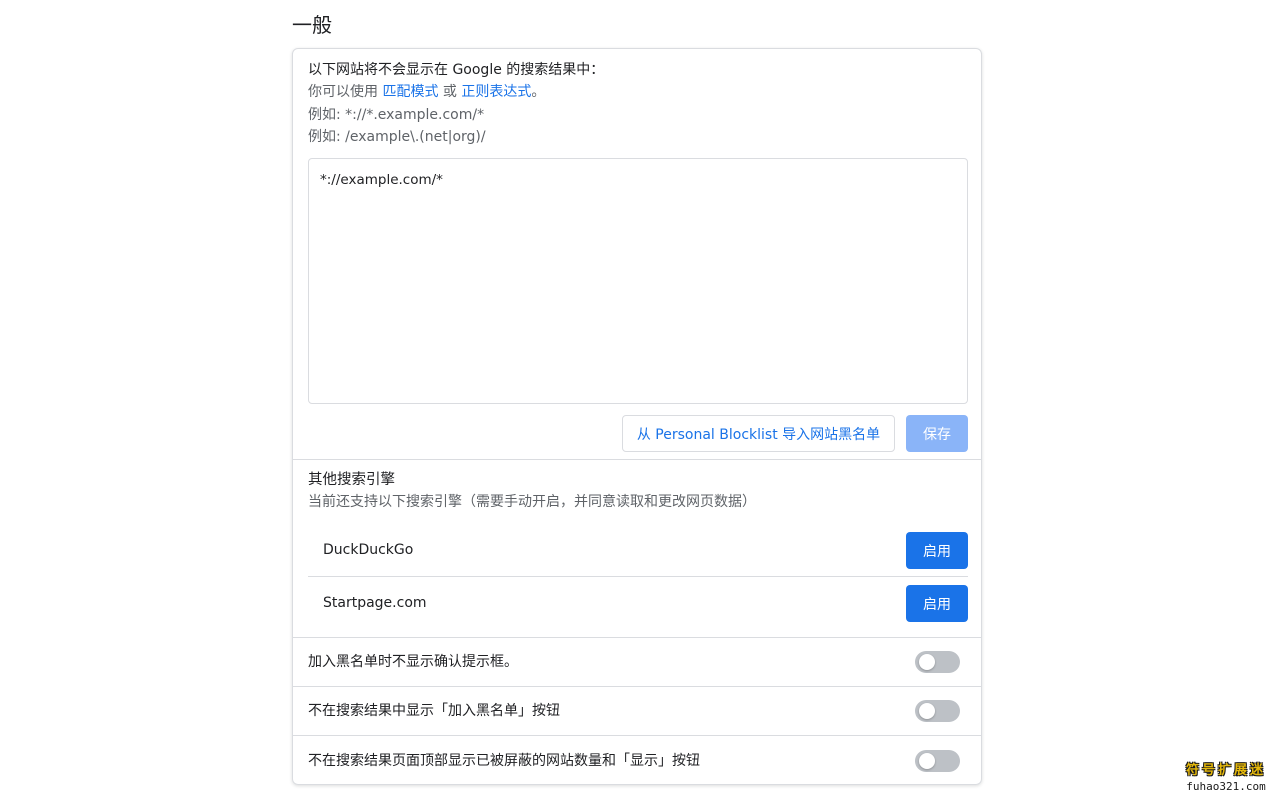 The height and width of the screenshot is (800, 1280). I want to click on skip-confirm-toggle, so click(937, 662).